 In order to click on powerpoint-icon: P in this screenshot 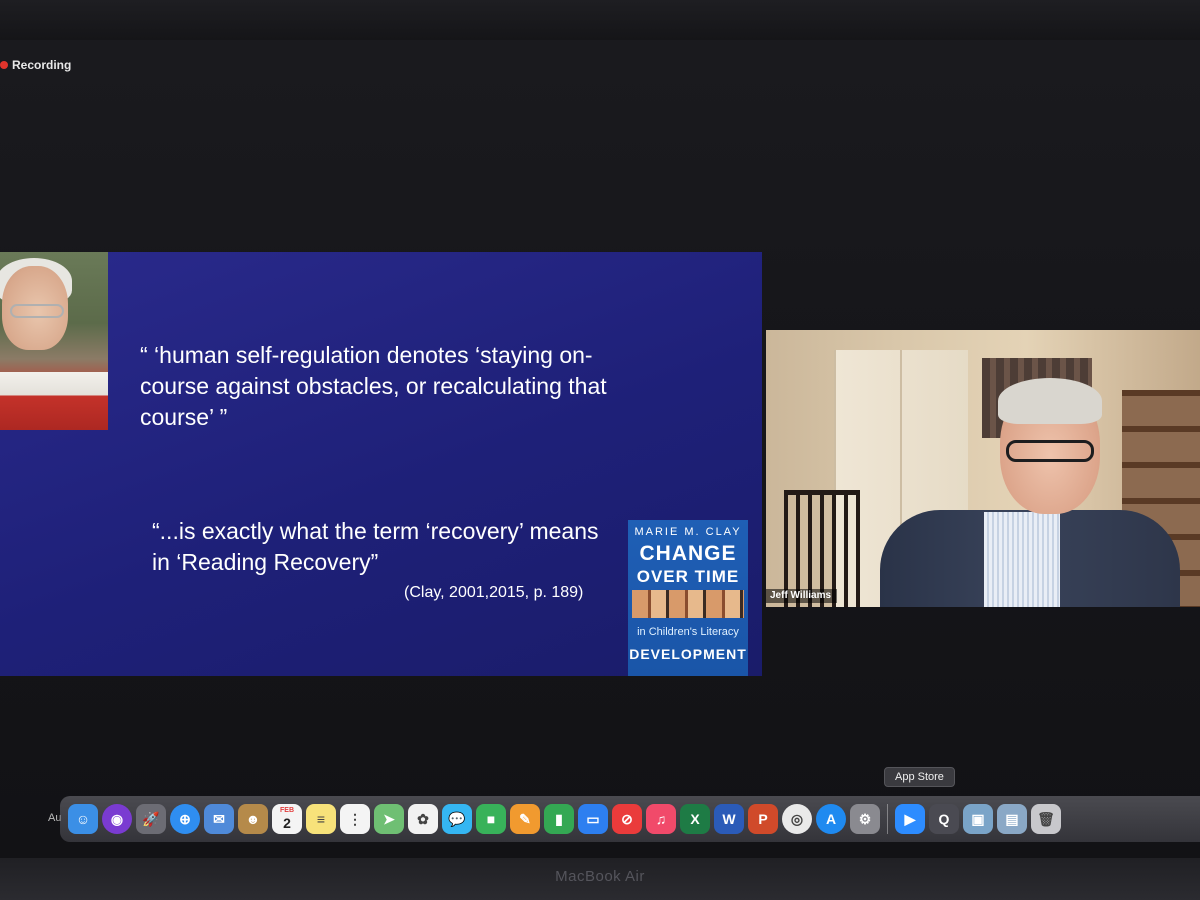, I will do `click(763, 819)`.